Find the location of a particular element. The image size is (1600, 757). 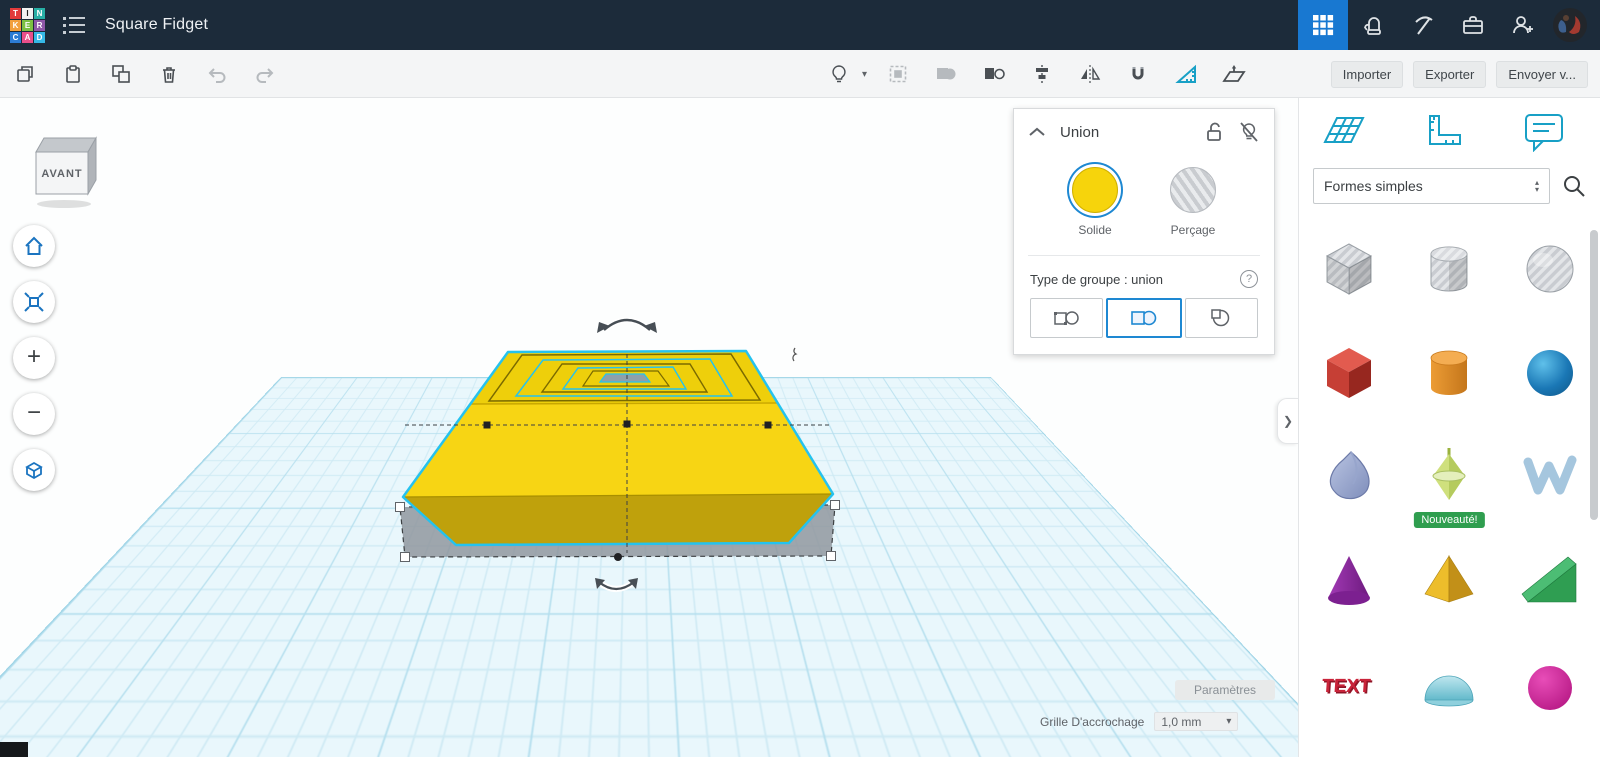

group-button is located at coordinates (946, 74).